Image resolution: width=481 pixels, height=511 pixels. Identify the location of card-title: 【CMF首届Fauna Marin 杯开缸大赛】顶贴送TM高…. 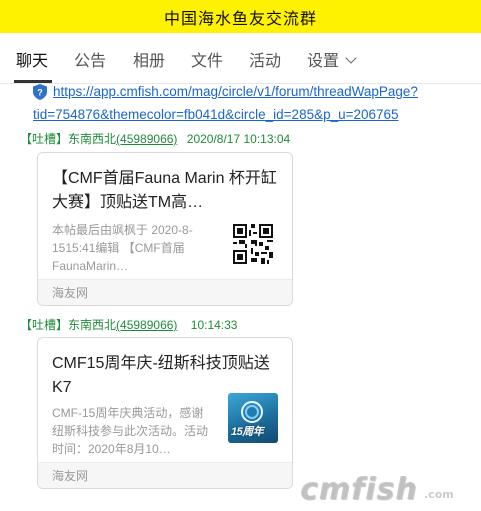
(164, 190).